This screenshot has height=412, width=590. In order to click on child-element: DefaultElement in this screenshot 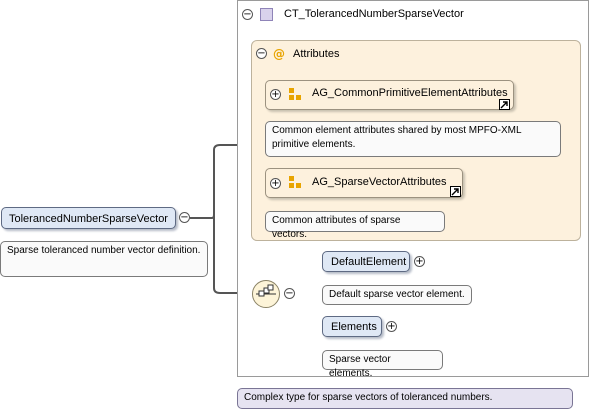, I will do `click(366, 261)`.